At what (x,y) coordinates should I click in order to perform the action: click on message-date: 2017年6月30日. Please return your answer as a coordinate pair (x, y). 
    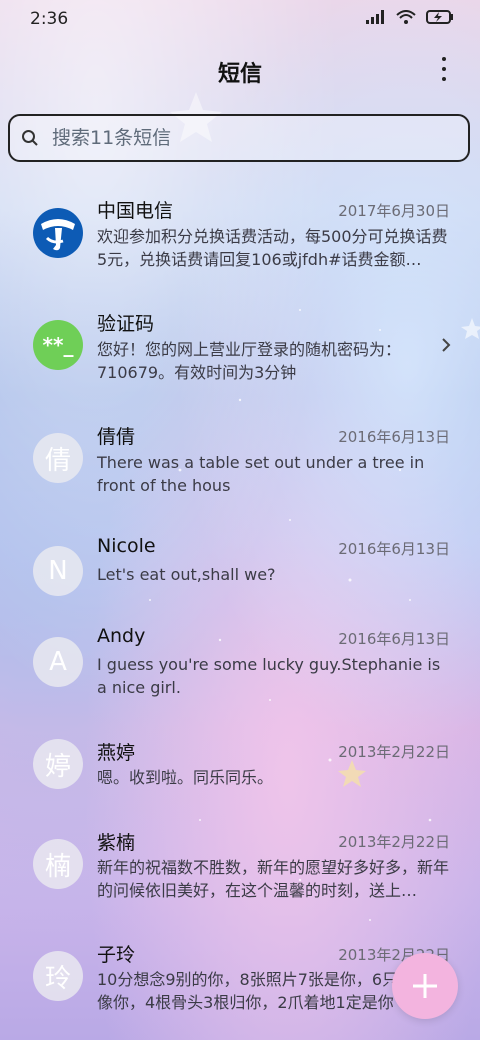
    Looking at the image, I should click on (394, 211).